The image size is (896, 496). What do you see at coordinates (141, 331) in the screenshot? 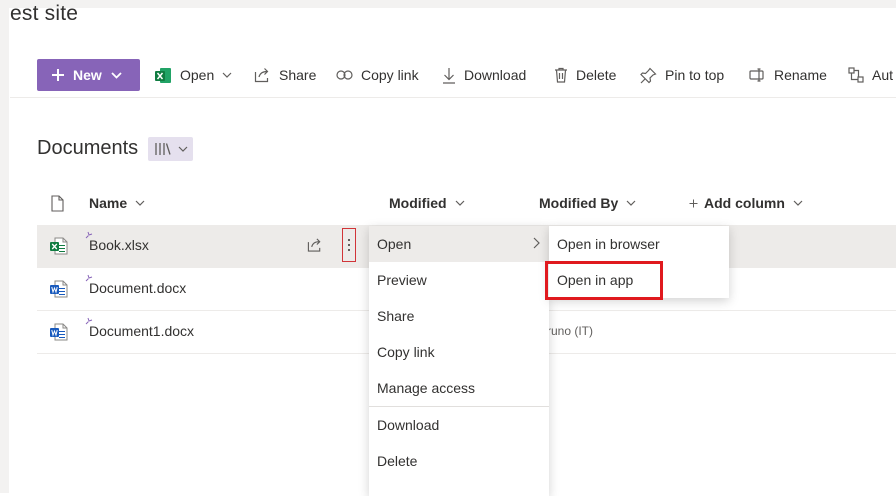
I see `file-name: Document1.docx` at bounding box center [141, 331].